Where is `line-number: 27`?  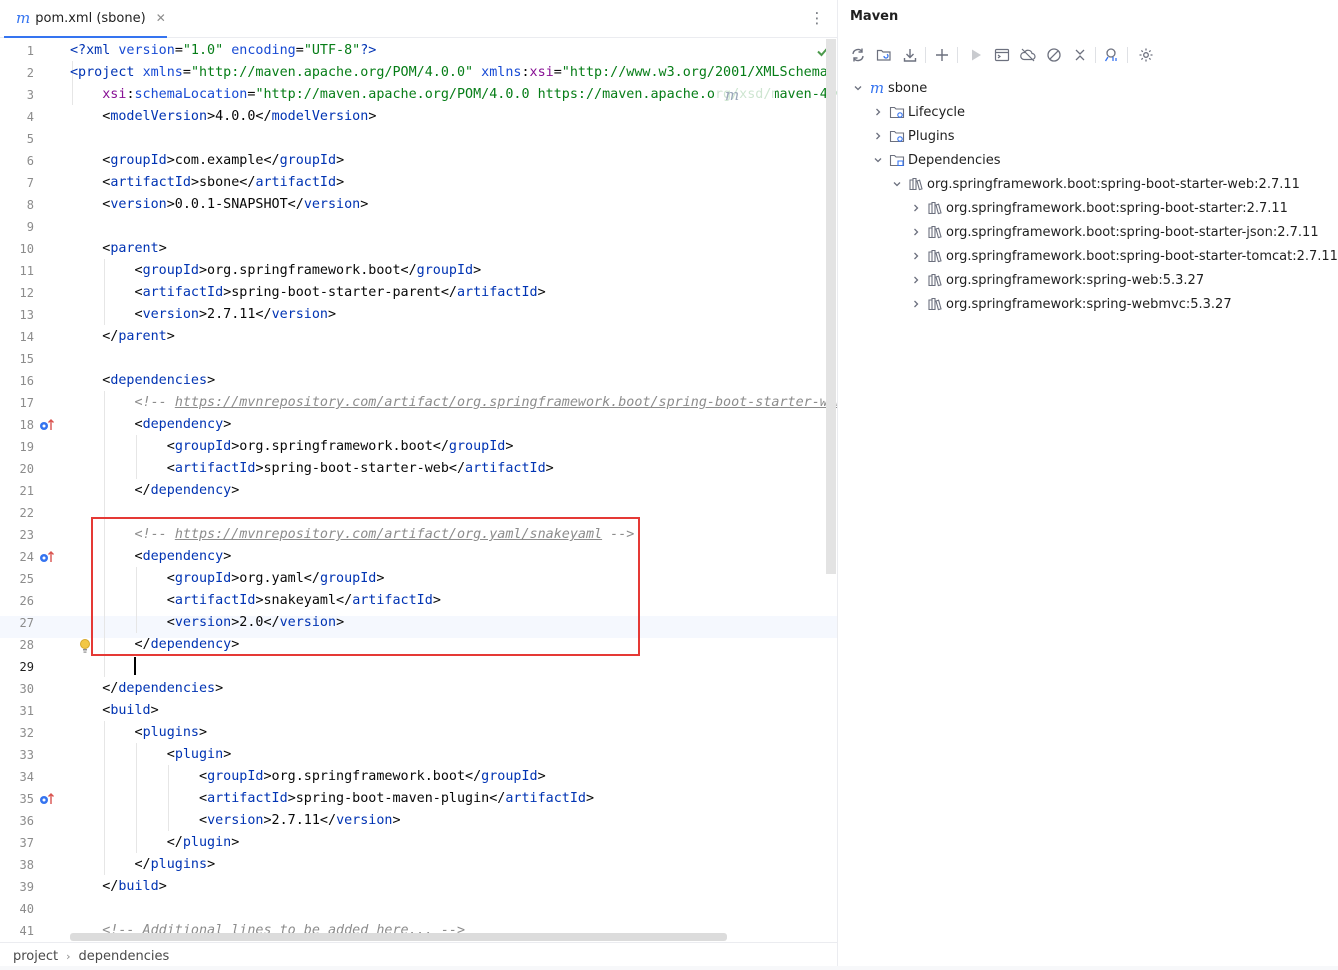 line-number: 27 is located at coordinates (17, 623).